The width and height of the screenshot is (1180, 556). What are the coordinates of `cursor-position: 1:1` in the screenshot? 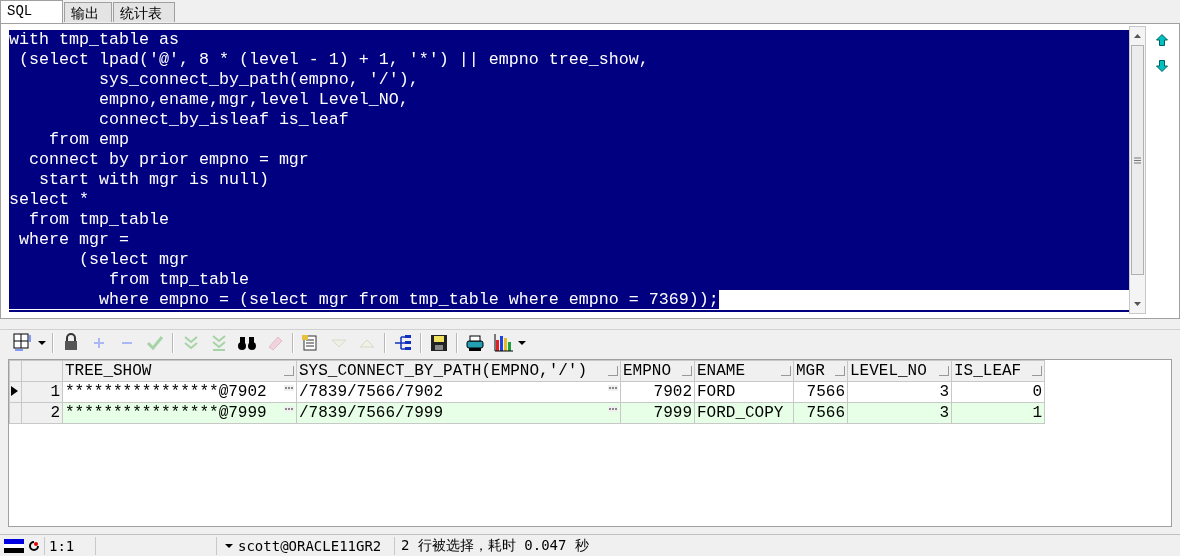 It's located at (62, 546).